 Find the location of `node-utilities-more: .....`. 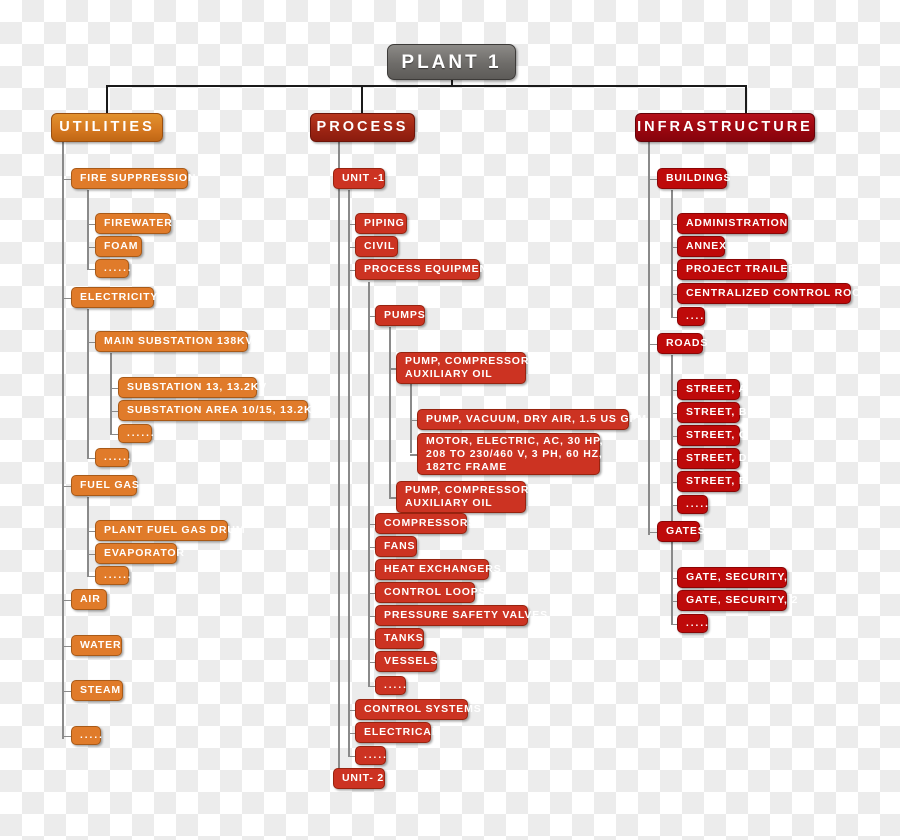

node-utilities-more: ..... is located at coordinates (86, 735).